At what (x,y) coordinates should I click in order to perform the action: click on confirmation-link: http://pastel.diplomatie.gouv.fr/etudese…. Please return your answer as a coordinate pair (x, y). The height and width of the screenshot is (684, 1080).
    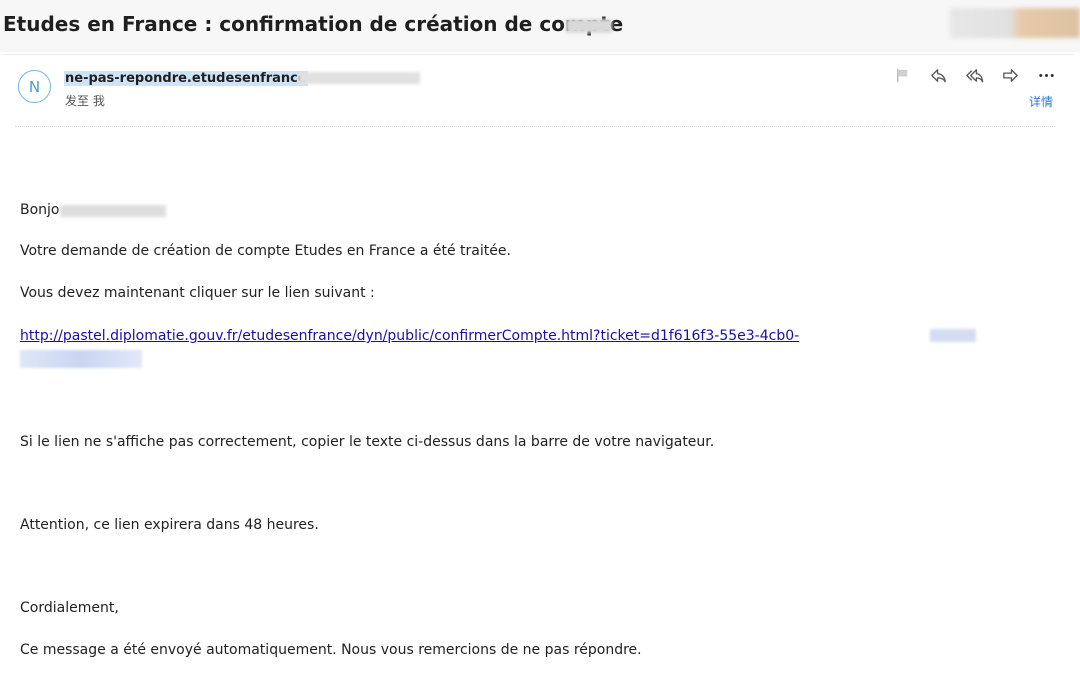
    Looking at the image, I should click on (500, 336).